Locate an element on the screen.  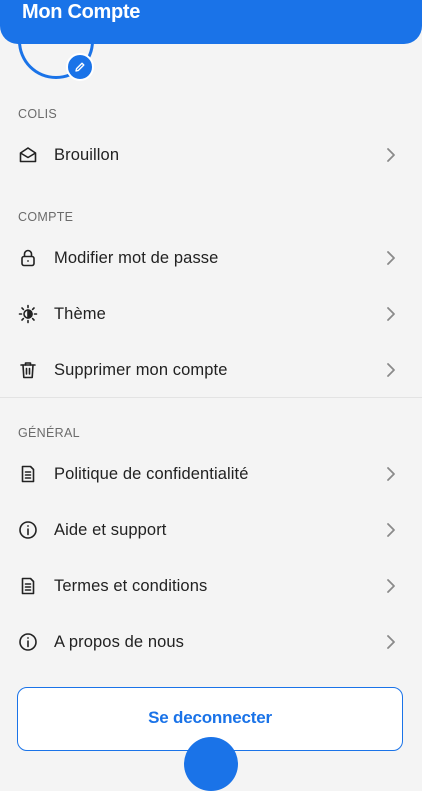
menu-item-label: Thème is located at coordinates (80, 313).